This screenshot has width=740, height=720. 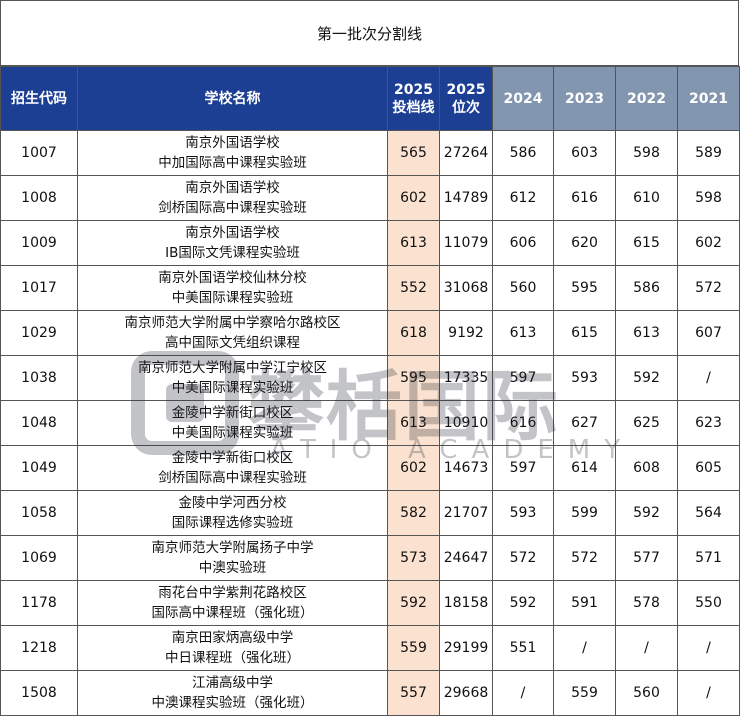 What do you see at coordinates (39, 378) in the screenshot?
I see `cell-code: 1038` at bounding box center [39, 378].